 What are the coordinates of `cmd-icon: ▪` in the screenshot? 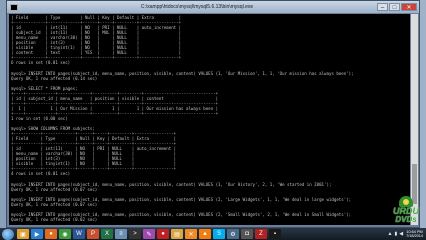 It's located at (275, 234).